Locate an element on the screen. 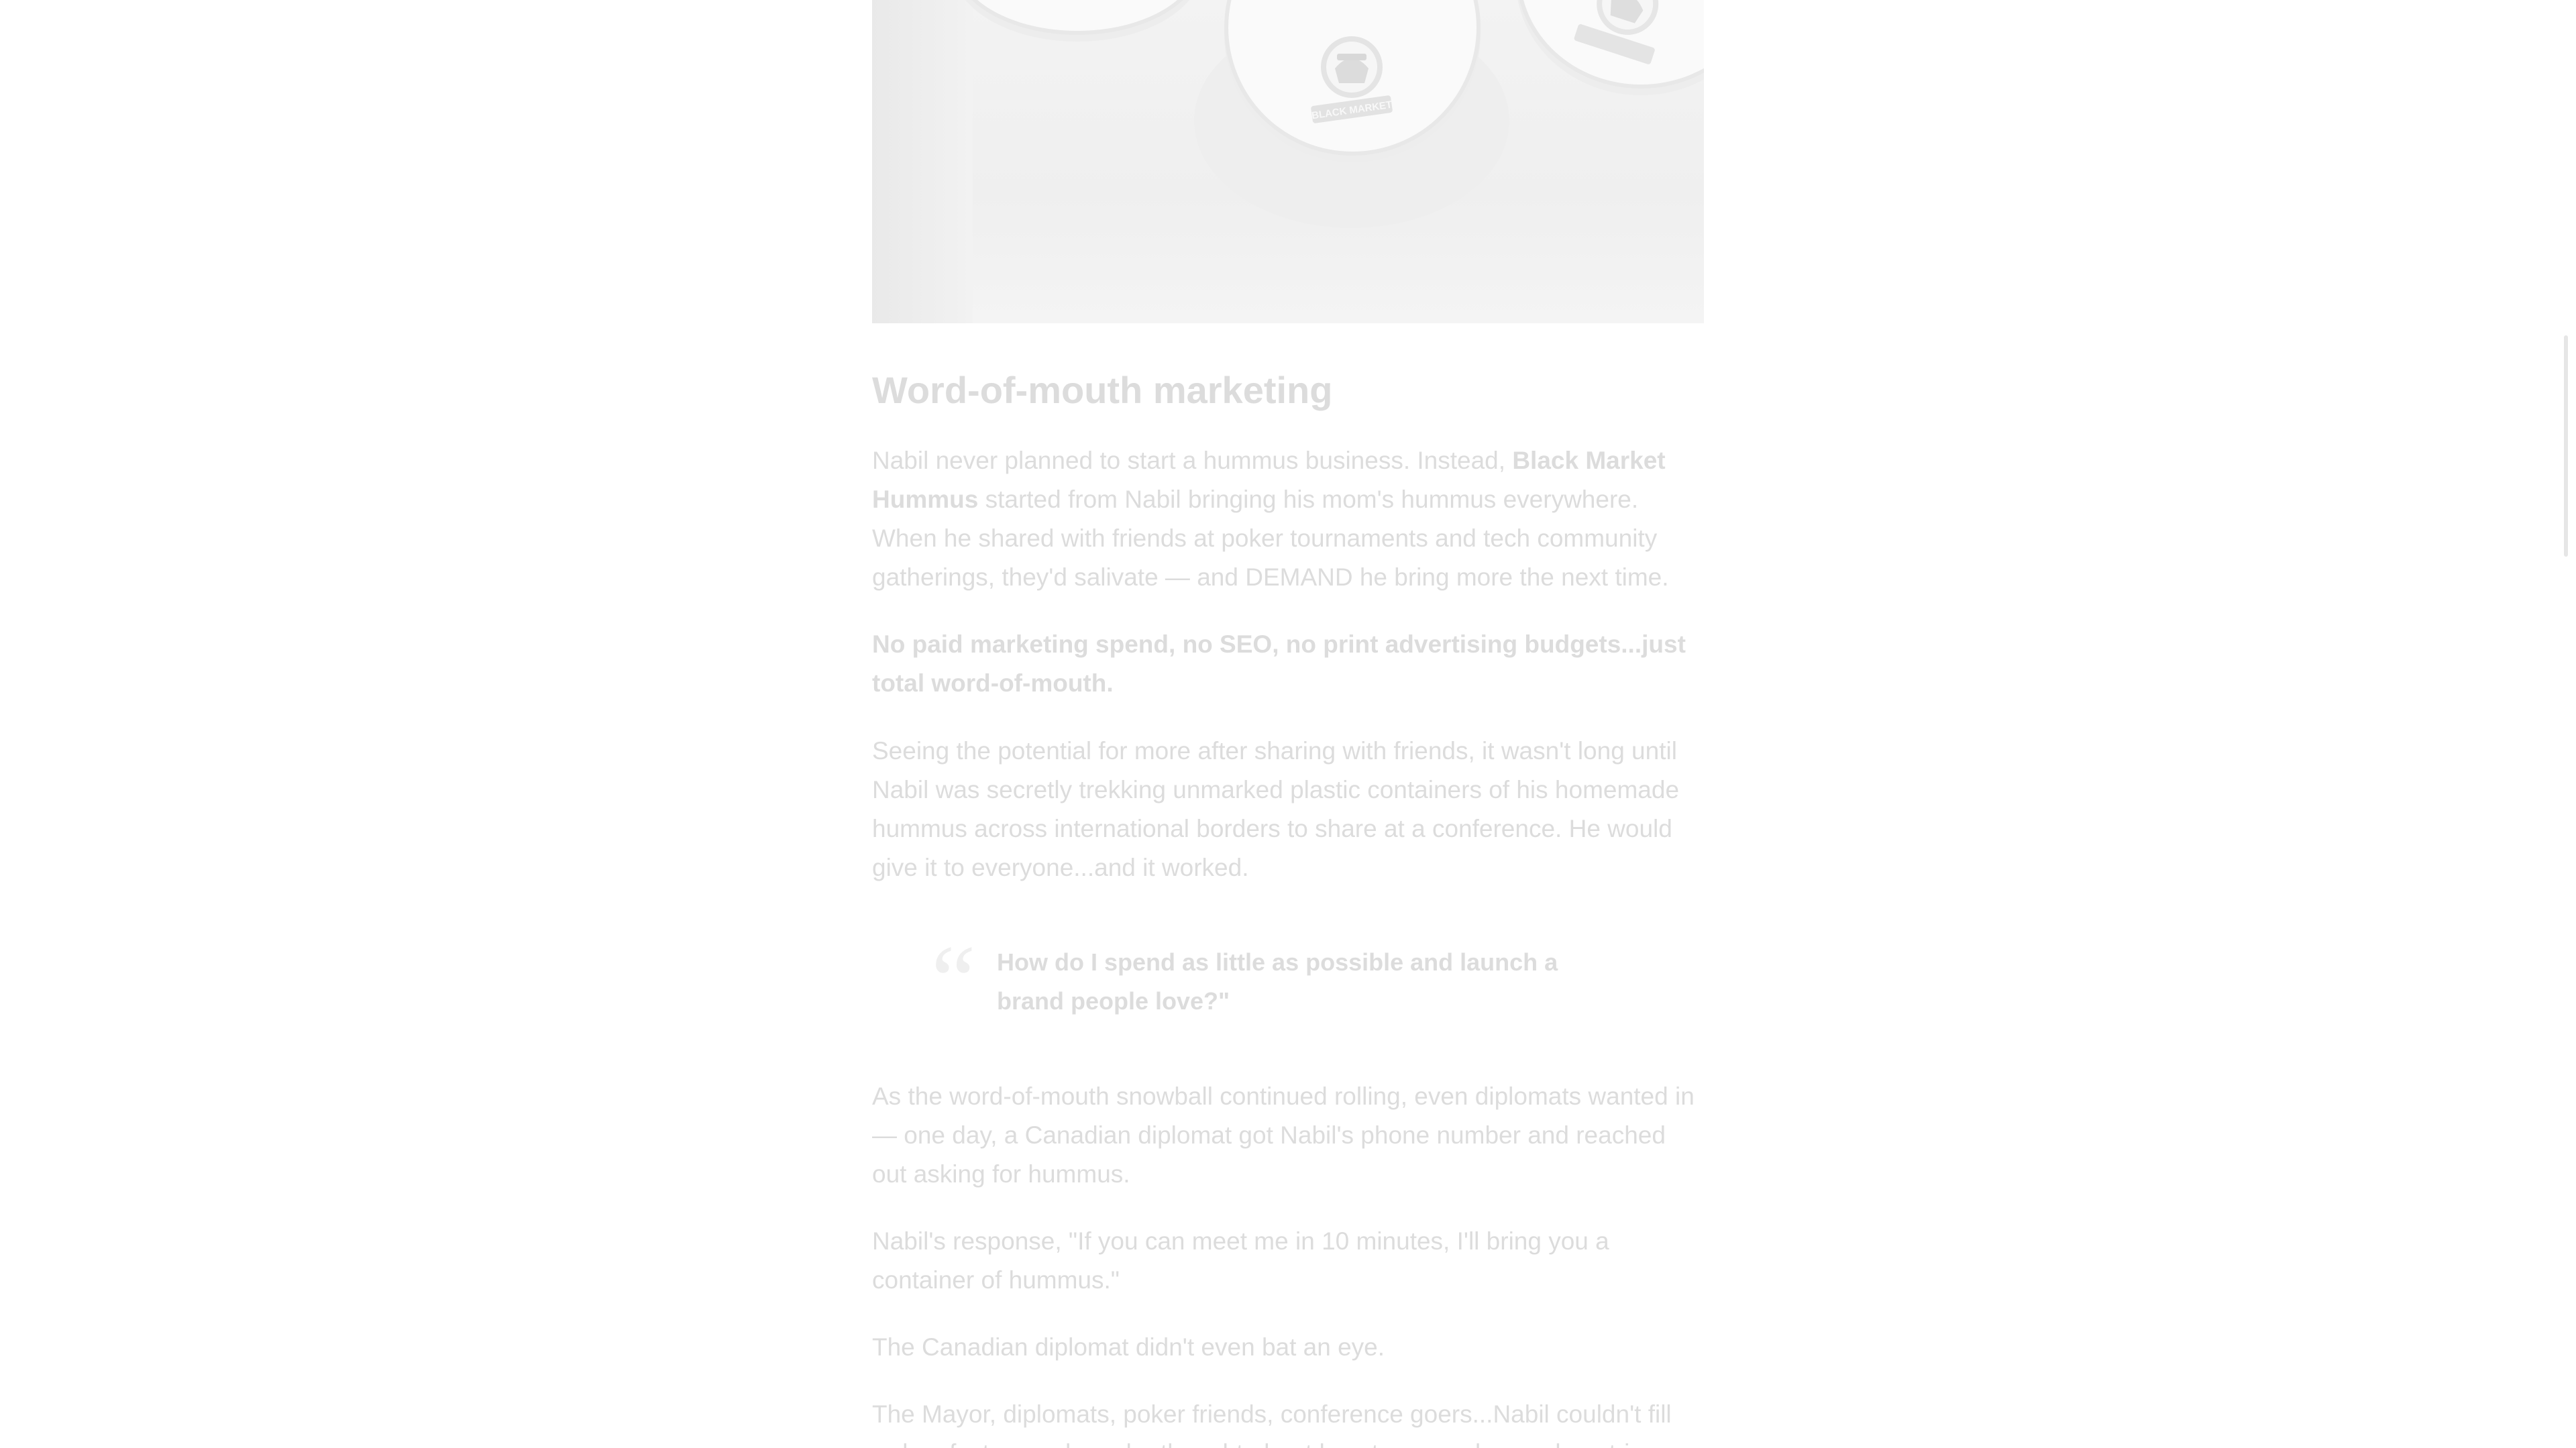  scrollbar-thumb is located at coordinates (2566, 446).